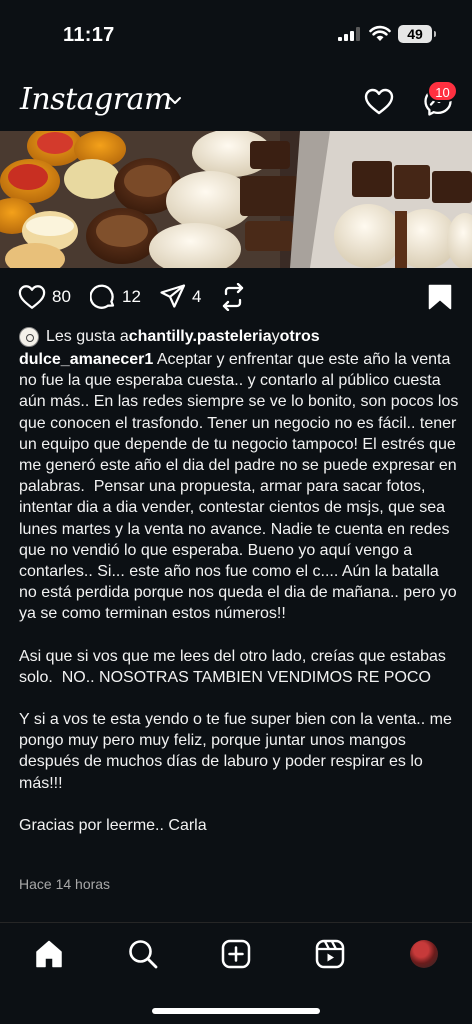 The image size is (472, 1024). What do you see at coordinates (113, 825) in the screenshot?
I see `caption-paragraph-4: Gracias por leerme.. Carla` at bounding box center [113, 825].